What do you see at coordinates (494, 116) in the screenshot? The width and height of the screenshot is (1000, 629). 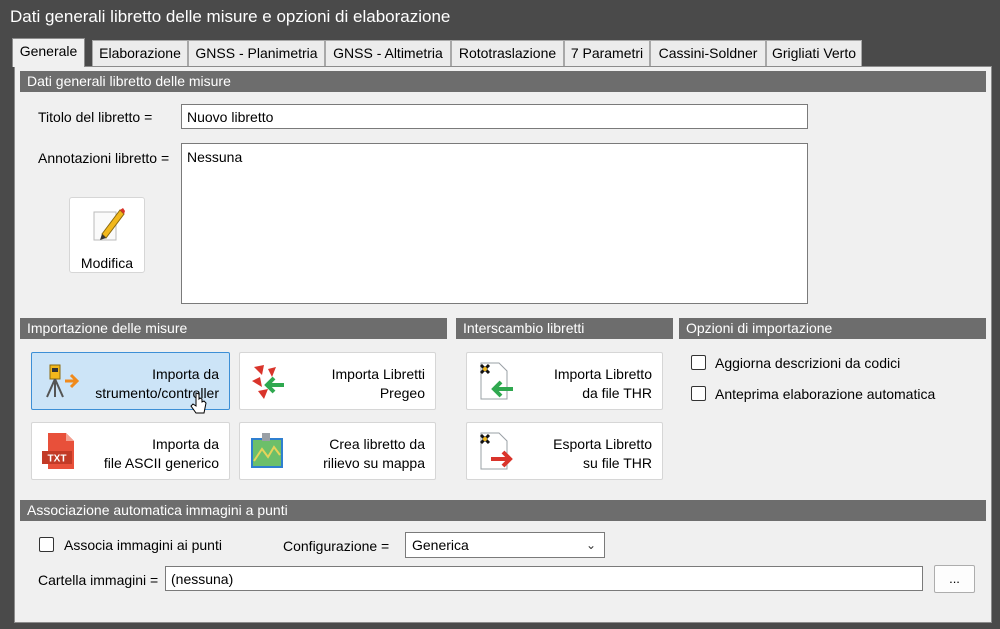 I see `title-input` at bounding box center [494, 116].